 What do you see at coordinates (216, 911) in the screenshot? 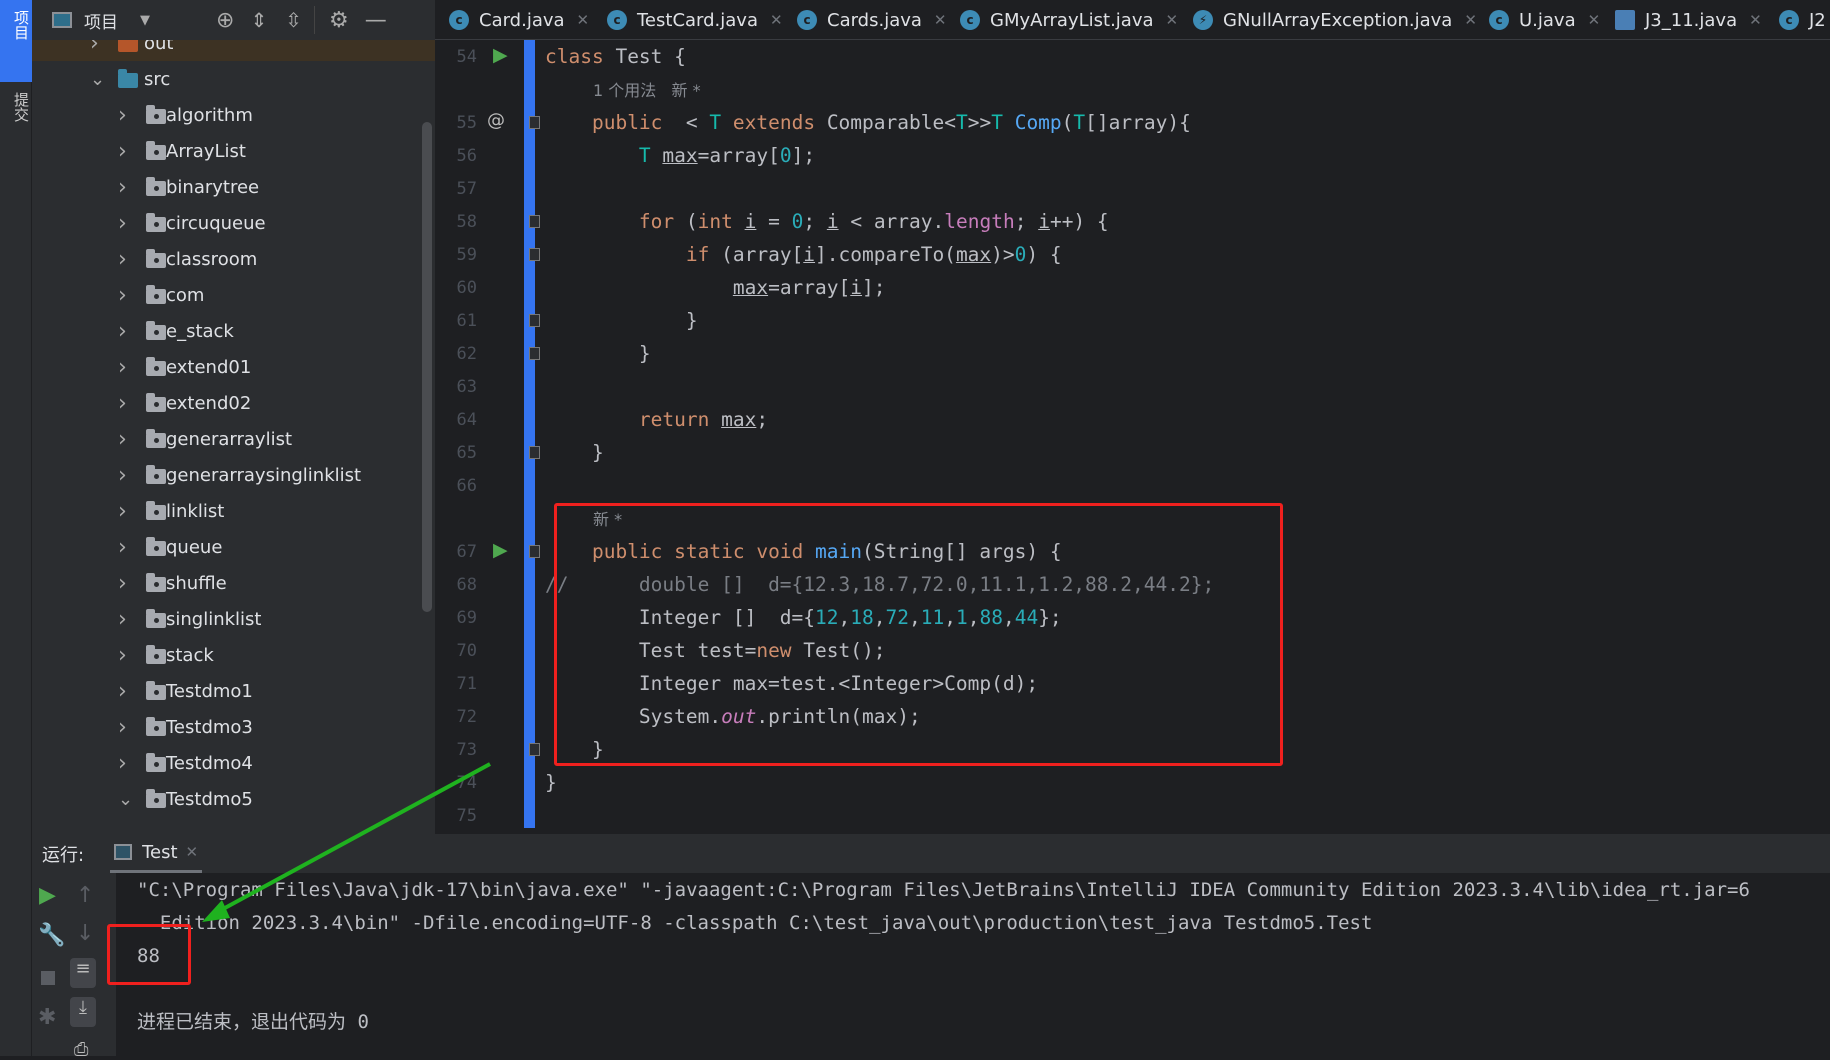
I see `arrow-head` at bounding box center [216, 911].